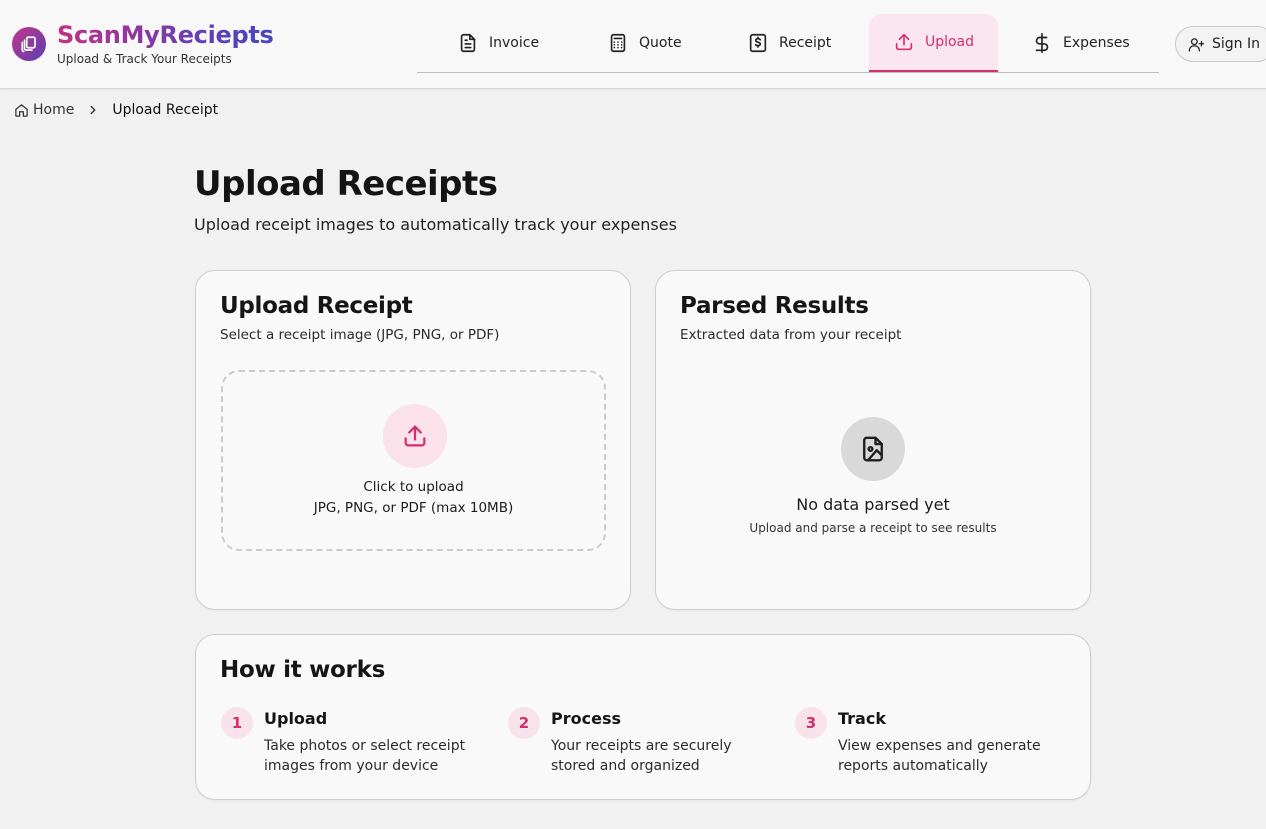 Image resolution: width=1266 pixels, height=829 pixels. What do you see at coordinates (1042, 43) in the screenshot?
I see `dollar-icon` at bounding box center [1042, 43].